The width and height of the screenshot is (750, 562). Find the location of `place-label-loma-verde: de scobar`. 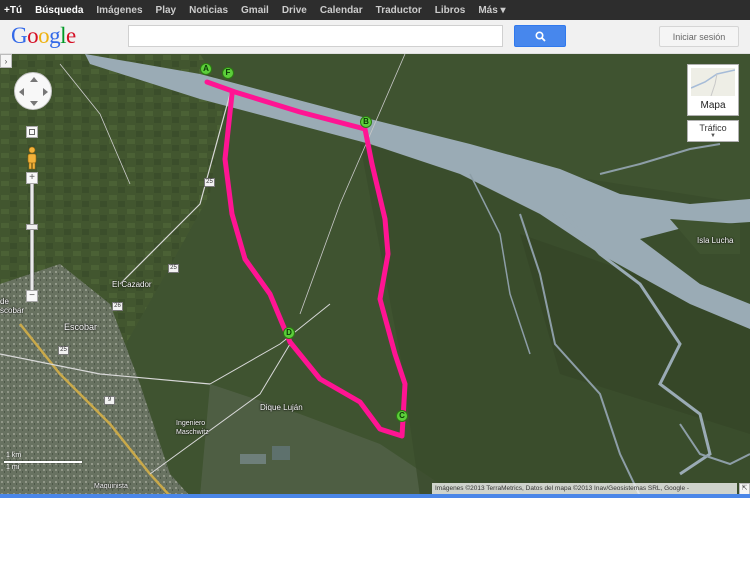

place-label-loma-verde: de scobar is located at coordinates (12, 306).